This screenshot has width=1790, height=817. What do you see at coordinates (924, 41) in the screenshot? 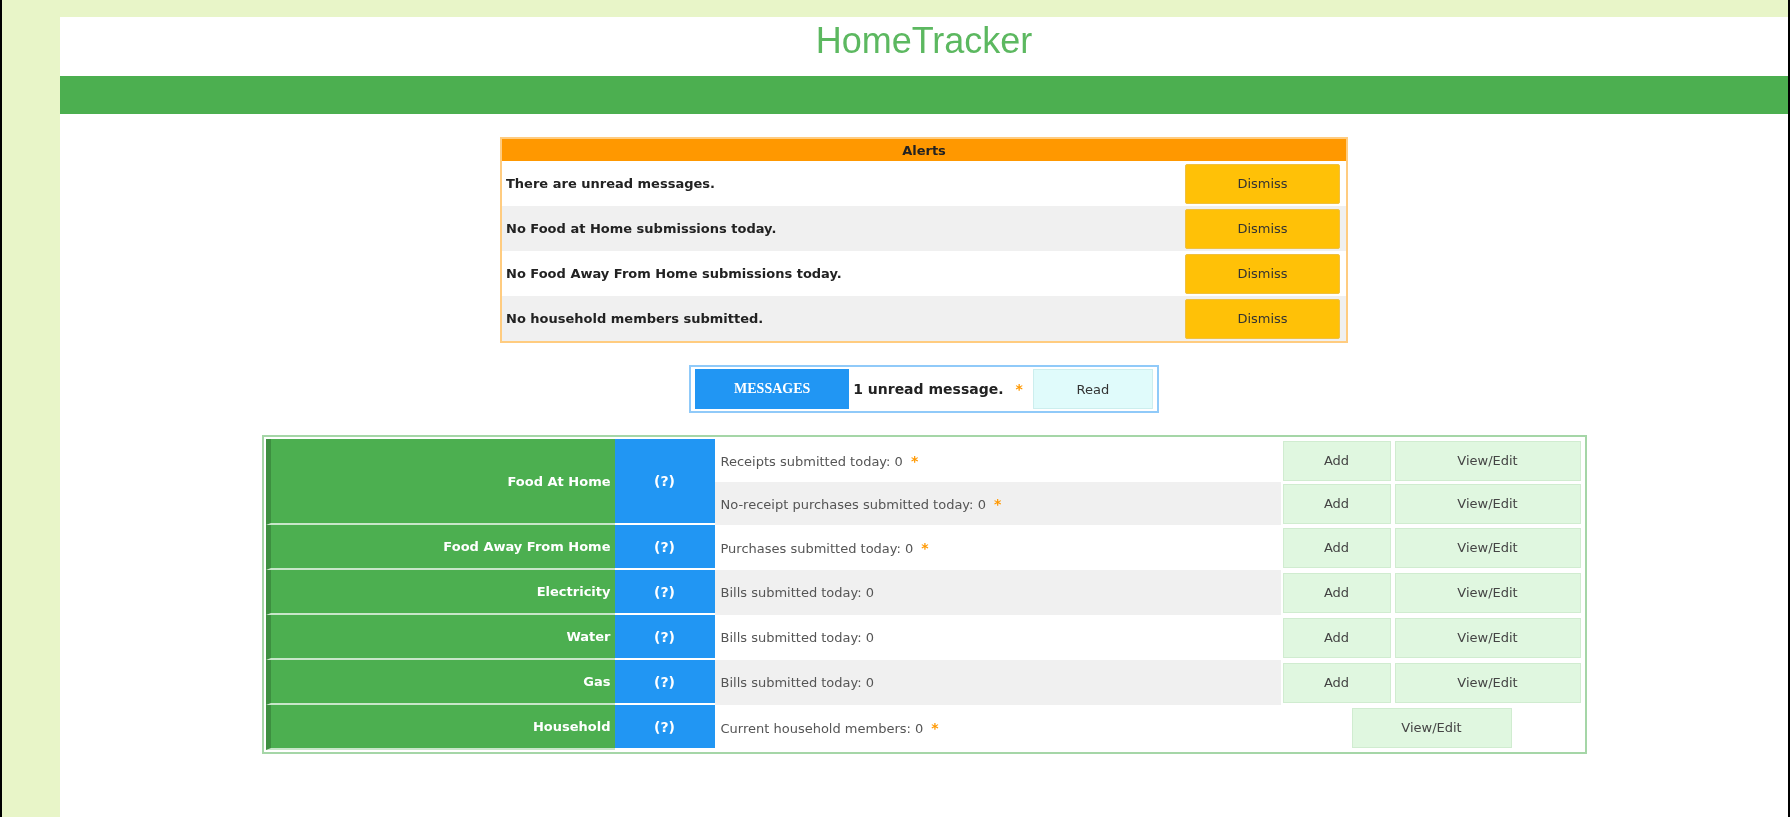
I see `app-title: HomeTracker` at bounding box center [924, 41].